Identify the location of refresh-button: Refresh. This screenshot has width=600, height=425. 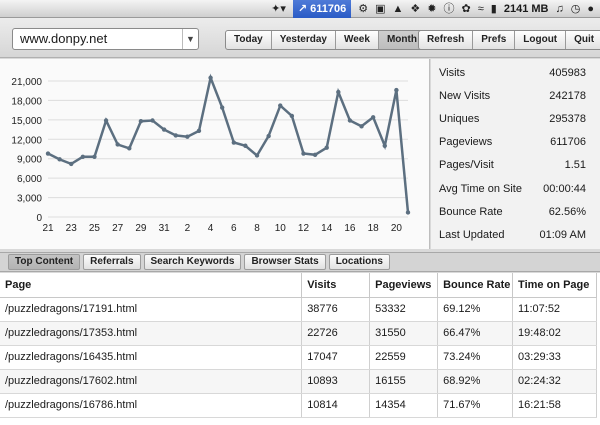
(446, 40).